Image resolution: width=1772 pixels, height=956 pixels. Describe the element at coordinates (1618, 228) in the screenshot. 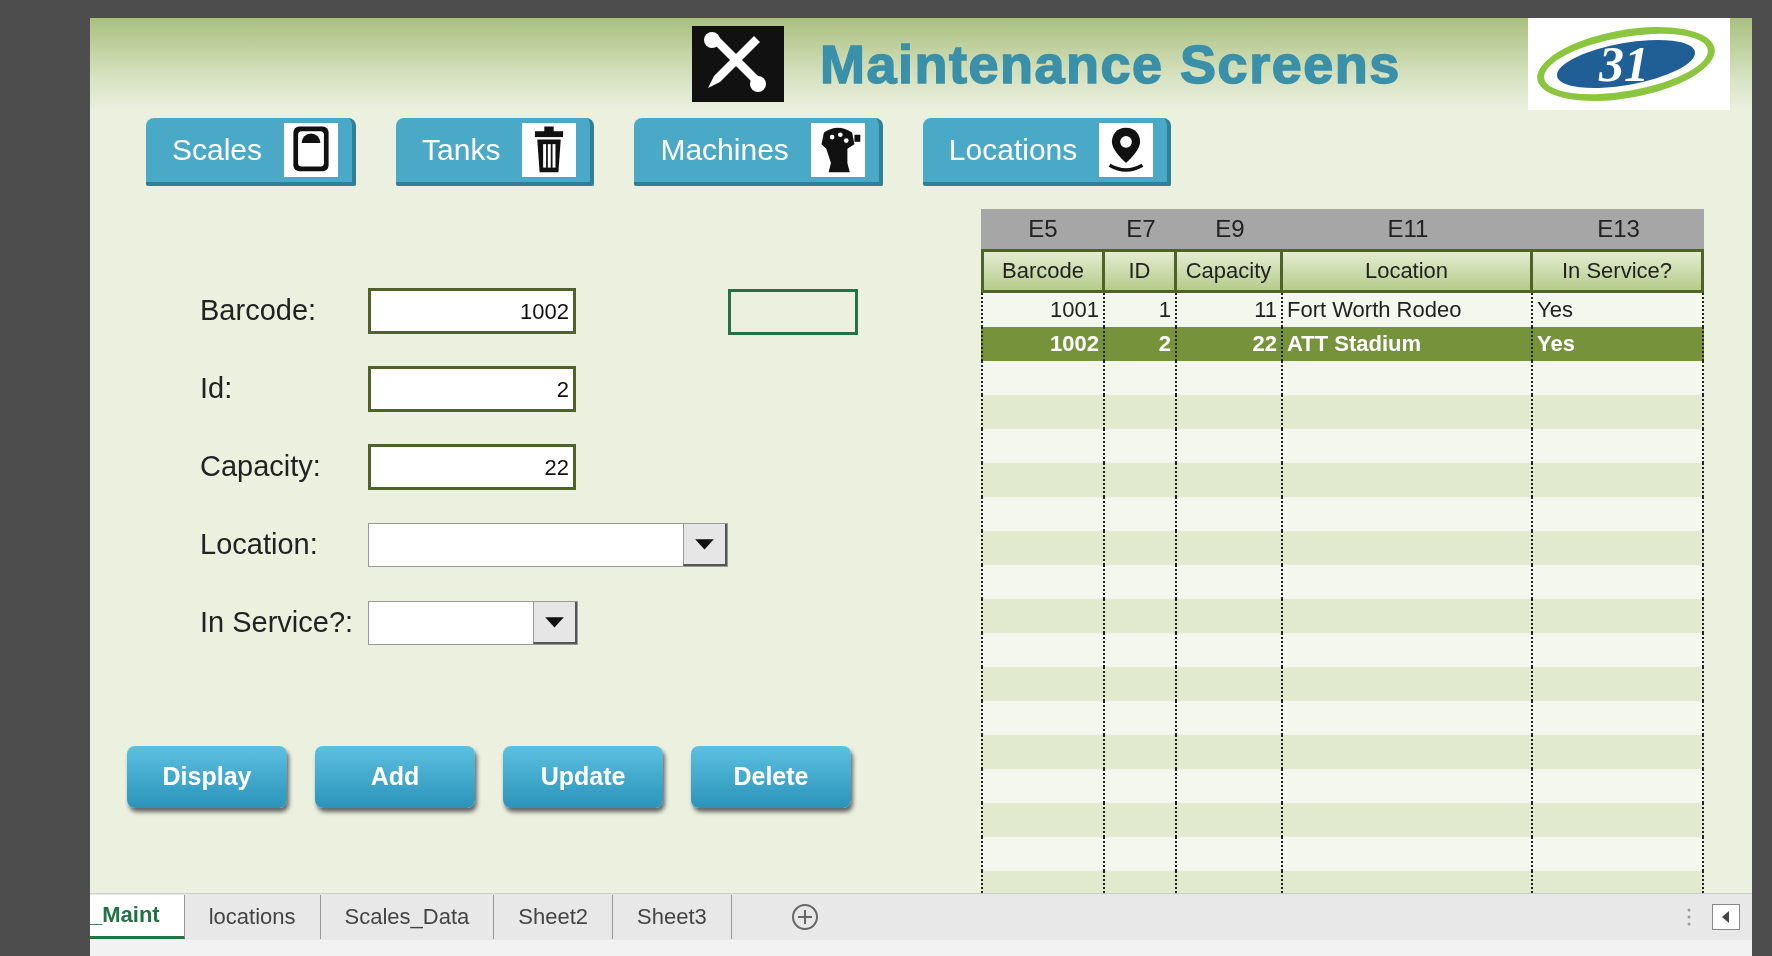

I see `column-letter: E13` at that location.